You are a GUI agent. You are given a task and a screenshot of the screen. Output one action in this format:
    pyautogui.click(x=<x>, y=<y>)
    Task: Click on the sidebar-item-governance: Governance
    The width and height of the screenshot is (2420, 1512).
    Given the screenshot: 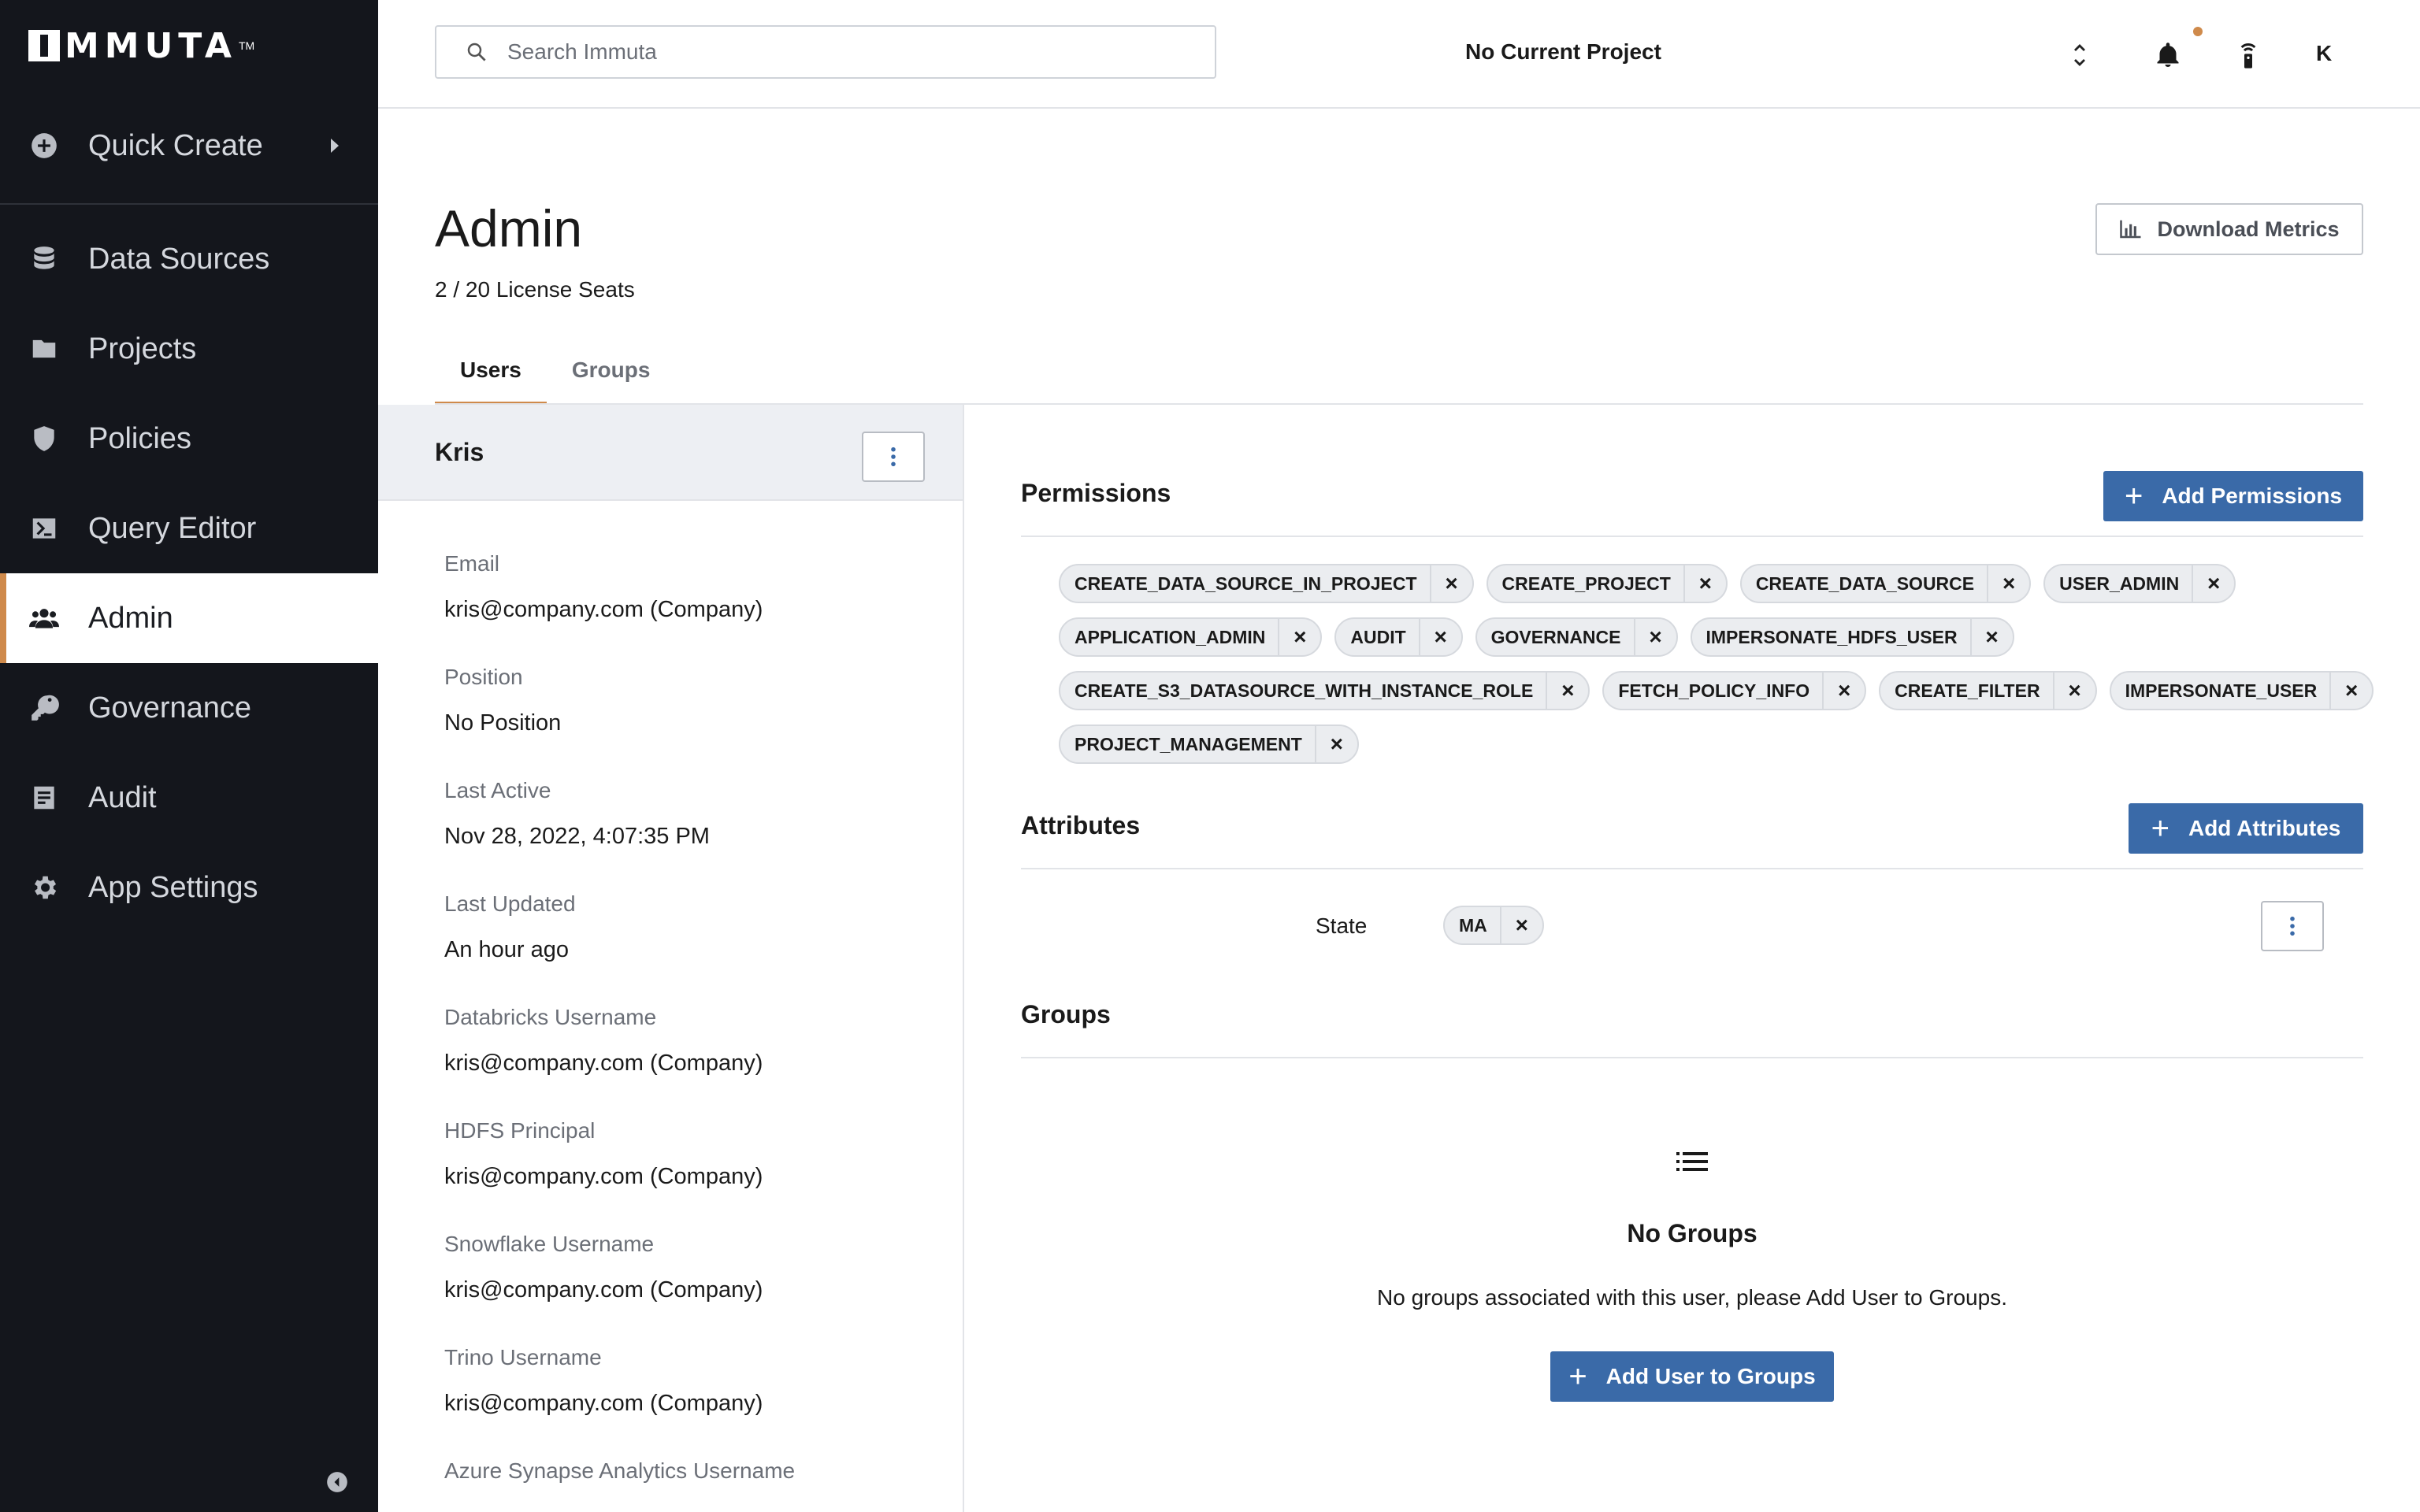 What is the action you would take?
    pyautogui.click(x=189, y=708)
    